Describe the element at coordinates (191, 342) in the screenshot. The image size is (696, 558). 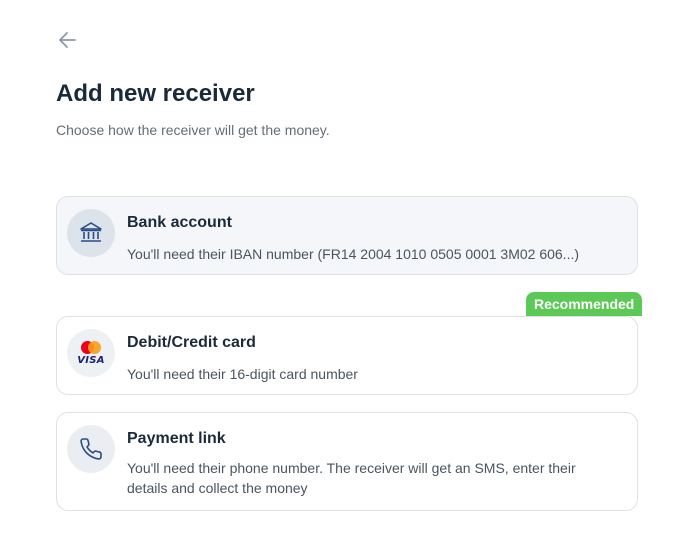
I see `option-title: Debit/Credit card` at that location.